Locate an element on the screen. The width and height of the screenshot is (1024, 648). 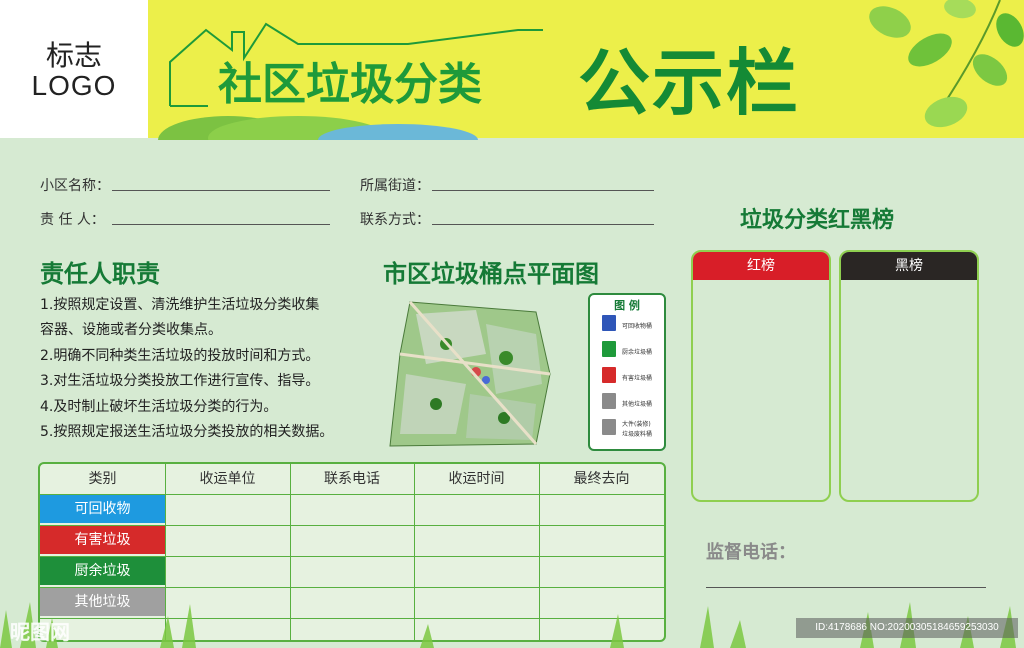
duty-item: 1.按照规定设置、清洗维护生活垃圾分类收集 is located at coordinates (180, 305).